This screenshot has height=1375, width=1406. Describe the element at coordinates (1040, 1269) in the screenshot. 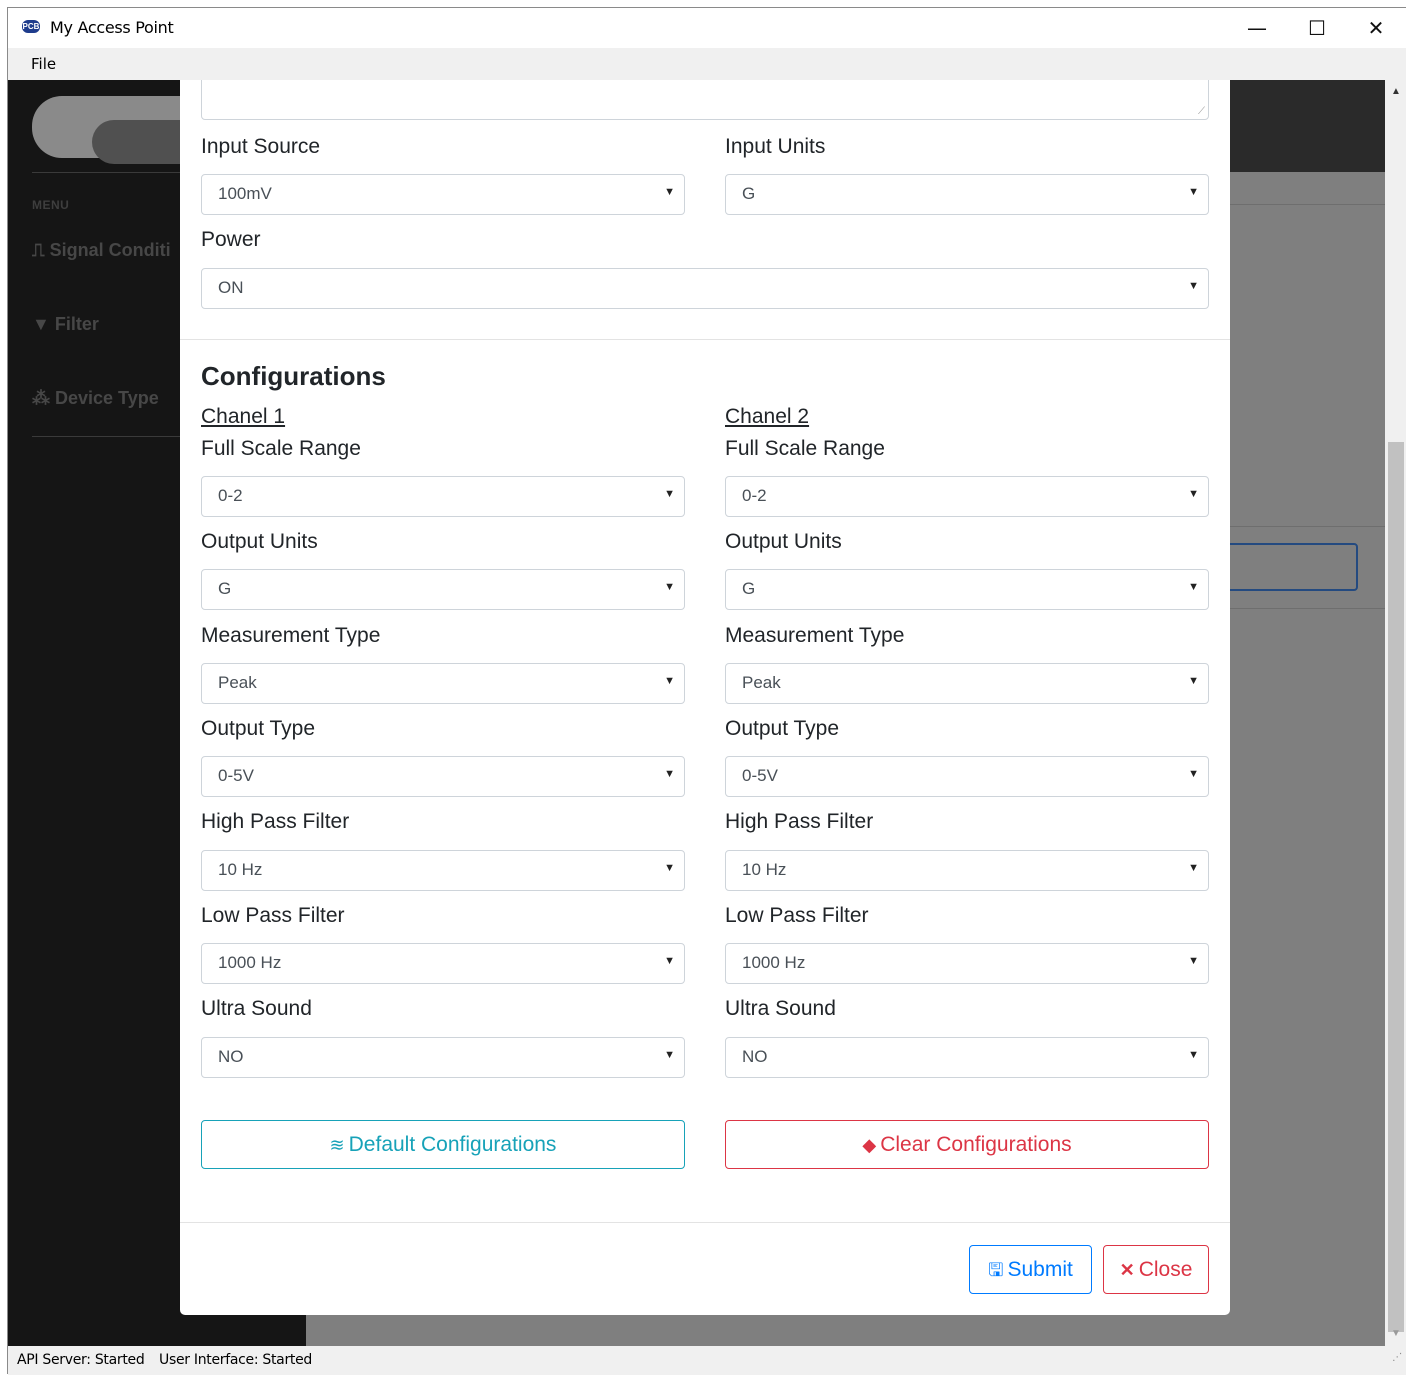

I see `submit-label: Submit` at that location.